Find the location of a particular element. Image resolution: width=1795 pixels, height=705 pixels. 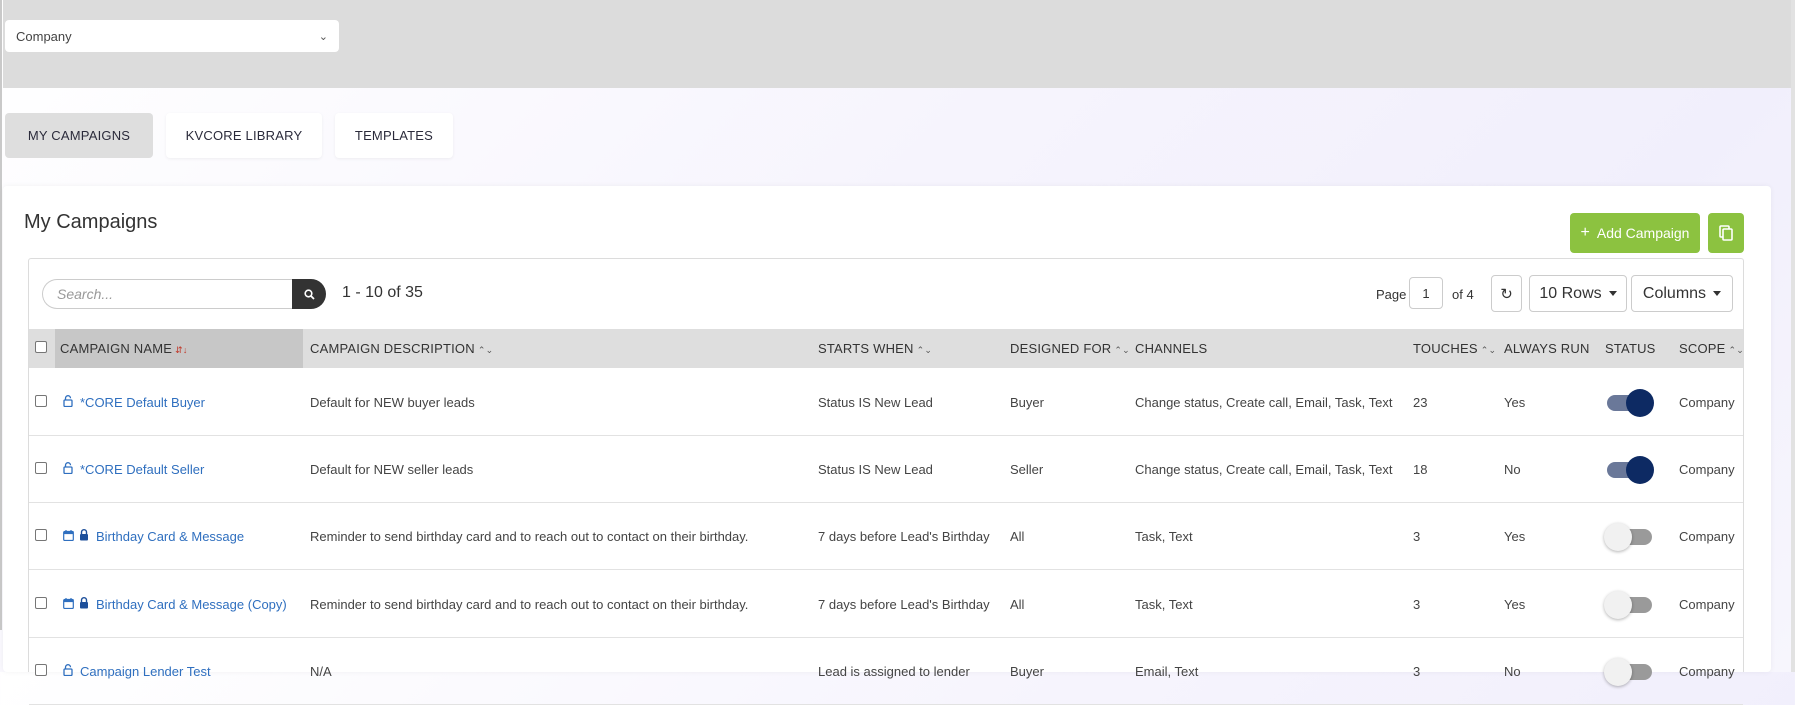

col-status: STATUS is located at coordinates (1630, 348).